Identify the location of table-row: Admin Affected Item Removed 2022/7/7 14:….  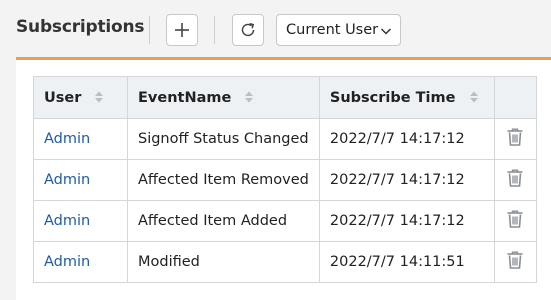
(285, 180).